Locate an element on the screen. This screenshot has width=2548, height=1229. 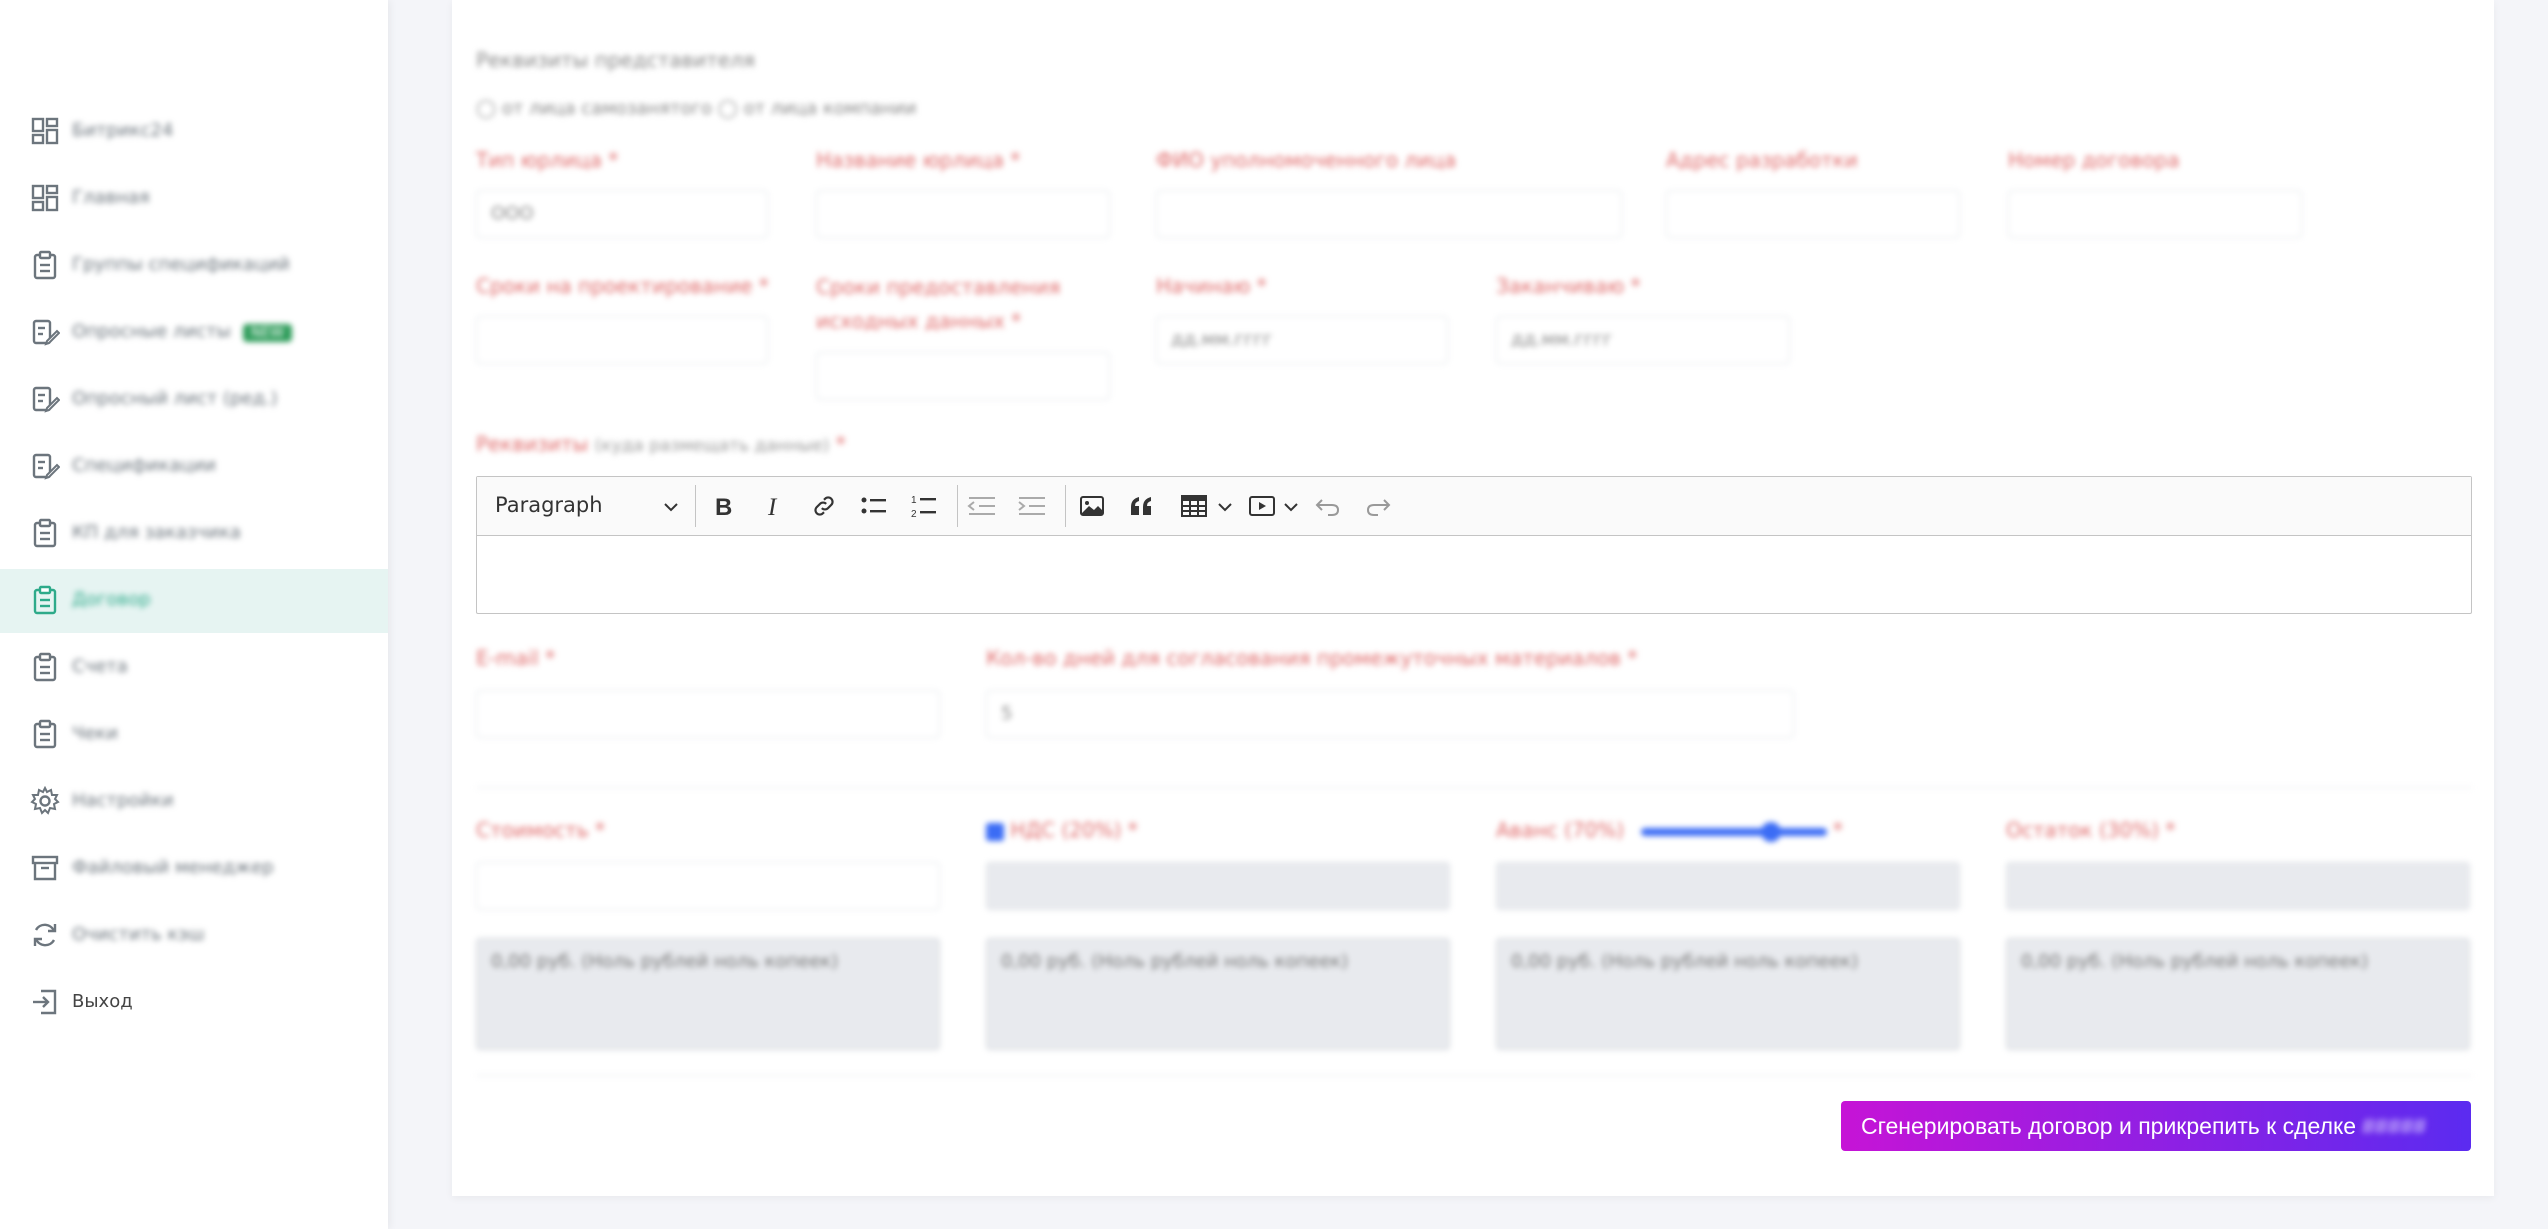
redo-button is located at coordinates (1378, 506).